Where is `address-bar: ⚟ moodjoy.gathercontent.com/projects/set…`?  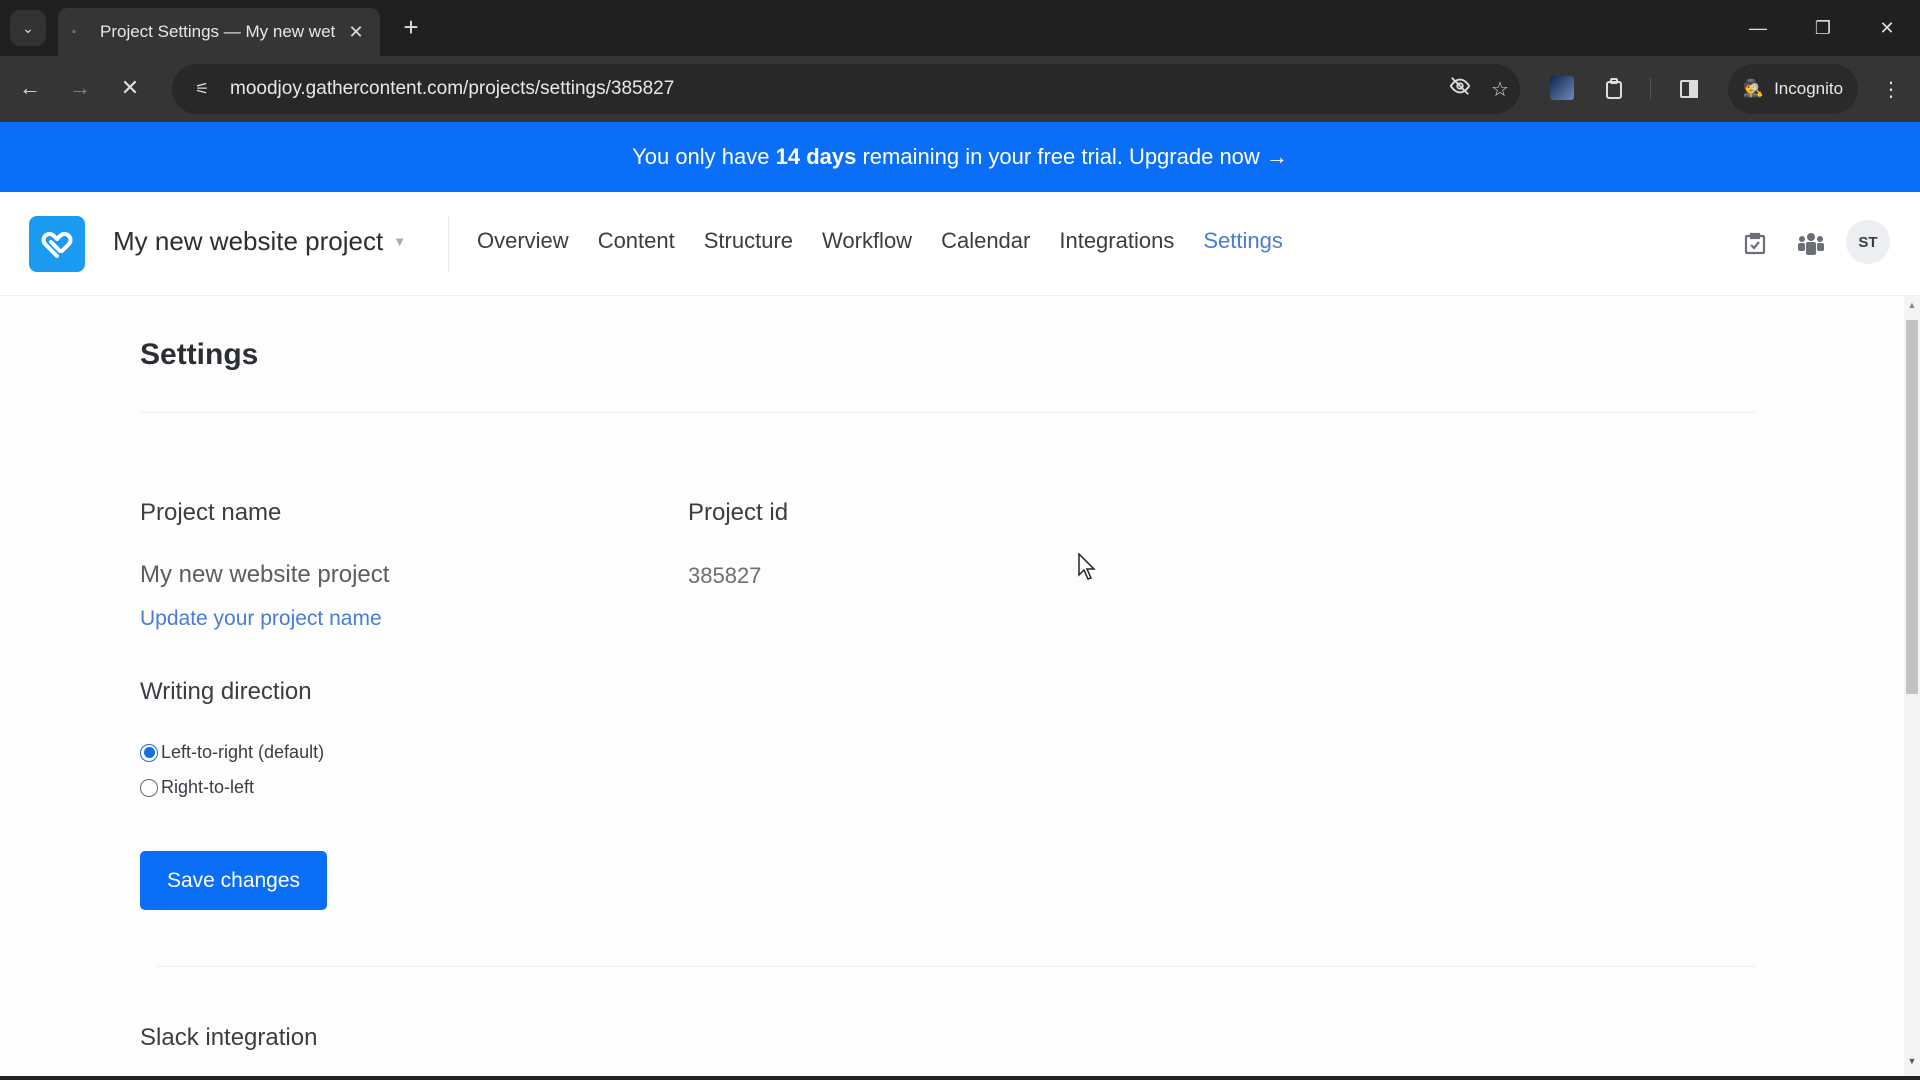 address-bar: ⚟ moodjoy.gathercontent.com/projects/set… is located at coordinates (846, 89).